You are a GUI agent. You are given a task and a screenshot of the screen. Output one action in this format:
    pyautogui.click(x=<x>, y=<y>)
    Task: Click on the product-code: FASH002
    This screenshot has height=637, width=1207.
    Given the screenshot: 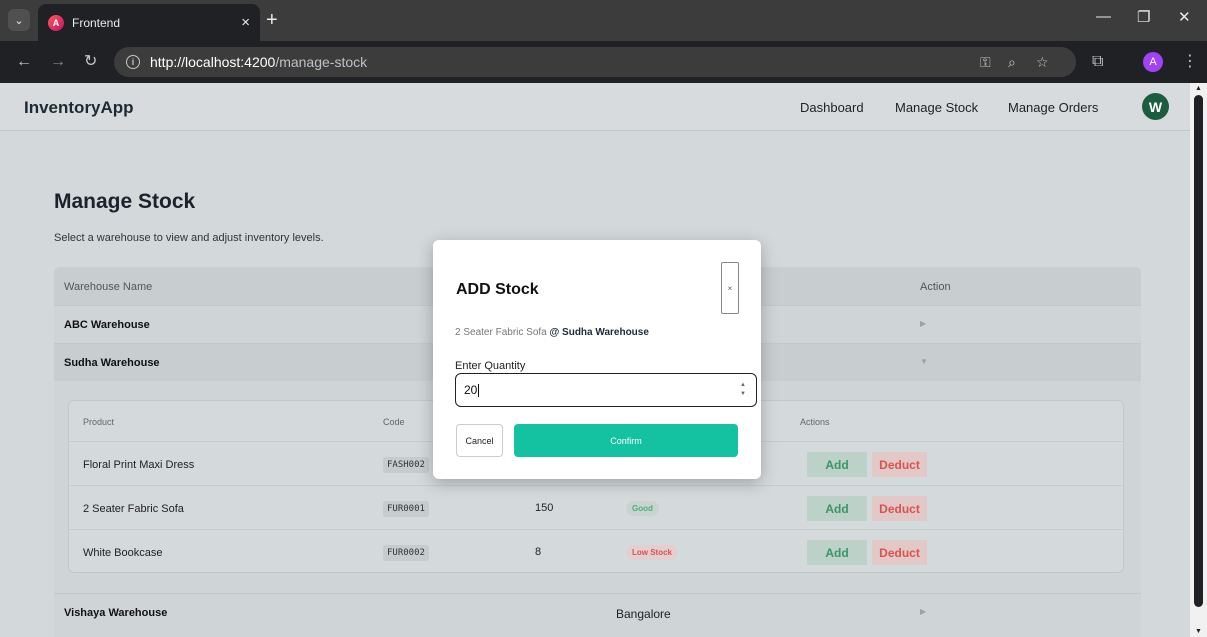 What is the action you would take?
    pyautogui.click(x=406, y=465)
    